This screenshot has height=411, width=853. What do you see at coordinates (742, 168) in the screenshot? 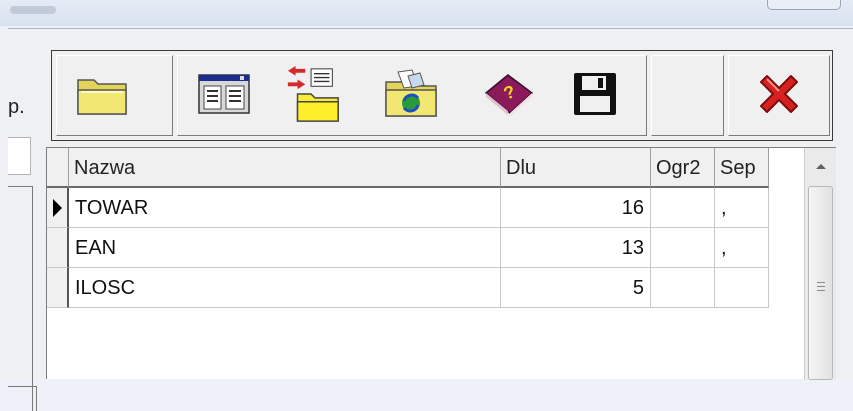
I see `column-header-sep: Sep` at bounding box center [742, 168].